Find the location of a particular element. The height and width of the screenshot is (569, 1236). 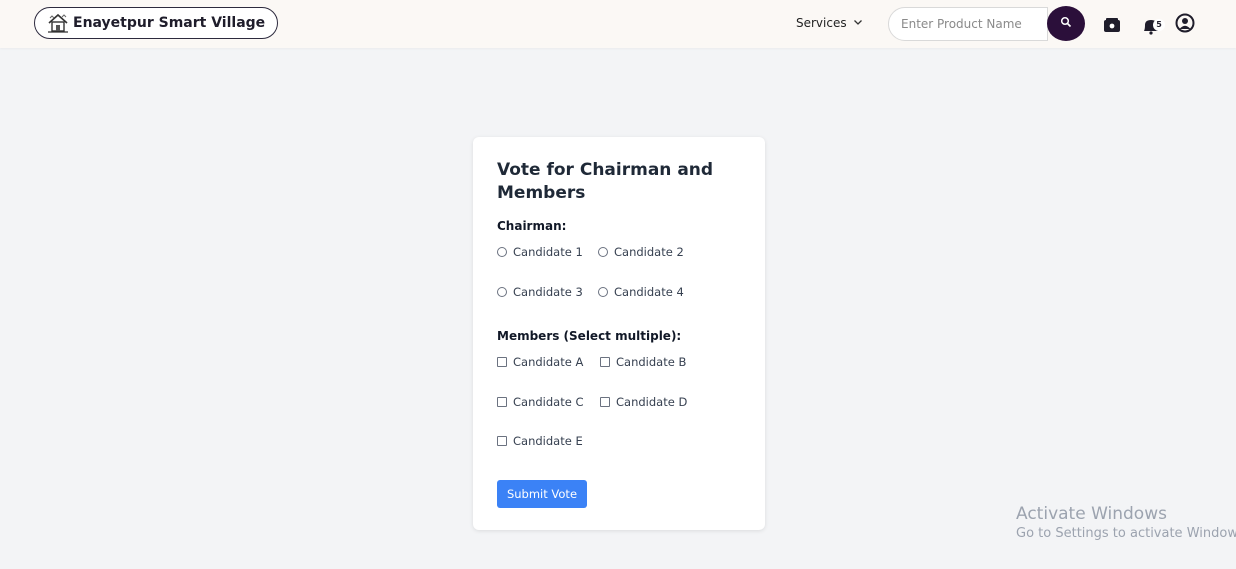

services-dropdown: Services is located at coordinates (829, 23).